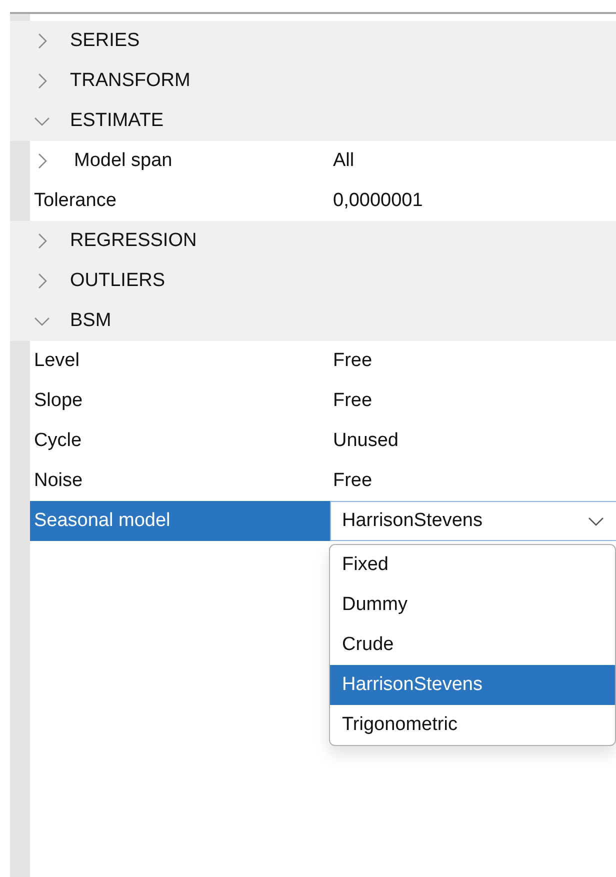 The height and width of the screenshot is (877, 616). Describe the element at coordinates (412, 520) in the screenshot. I see `dropdown-value: HarrisonStevens` at that location.